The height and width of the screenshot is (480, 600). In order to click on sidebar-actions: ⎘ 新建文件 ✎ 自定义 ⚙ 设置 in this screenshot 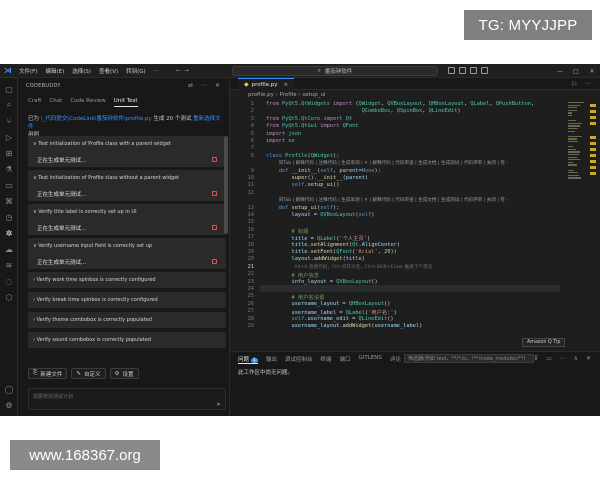, I will do `click(83, 373)`.